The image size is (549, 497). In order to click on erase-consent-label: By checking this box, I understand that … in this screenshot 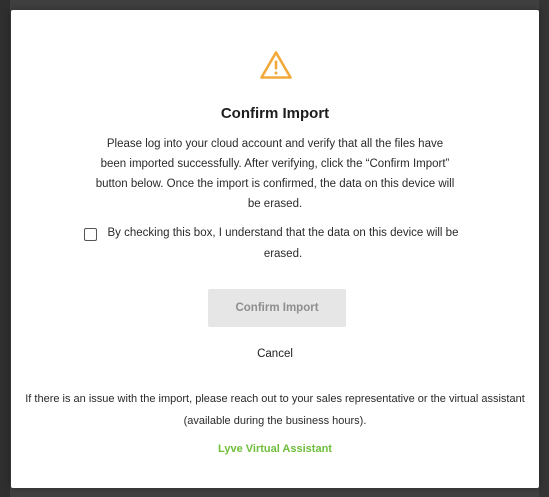, I will do `click(283, 244)`.